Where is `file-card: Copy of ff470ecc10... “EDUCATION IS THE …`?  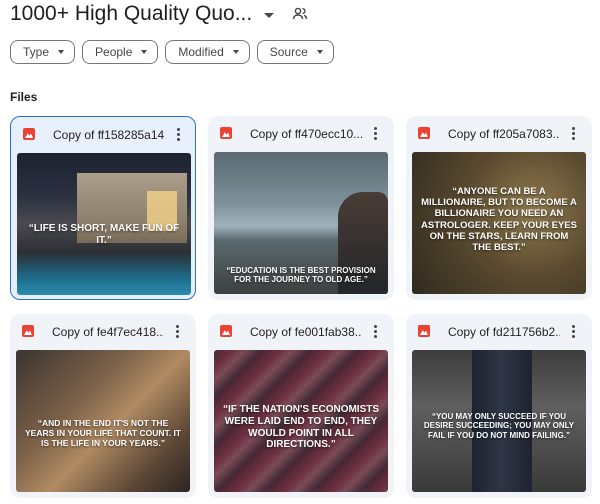 file-card: Copy of ff470ecc10... “EDUCATION IS THE … is located at coordinates (301, 208).